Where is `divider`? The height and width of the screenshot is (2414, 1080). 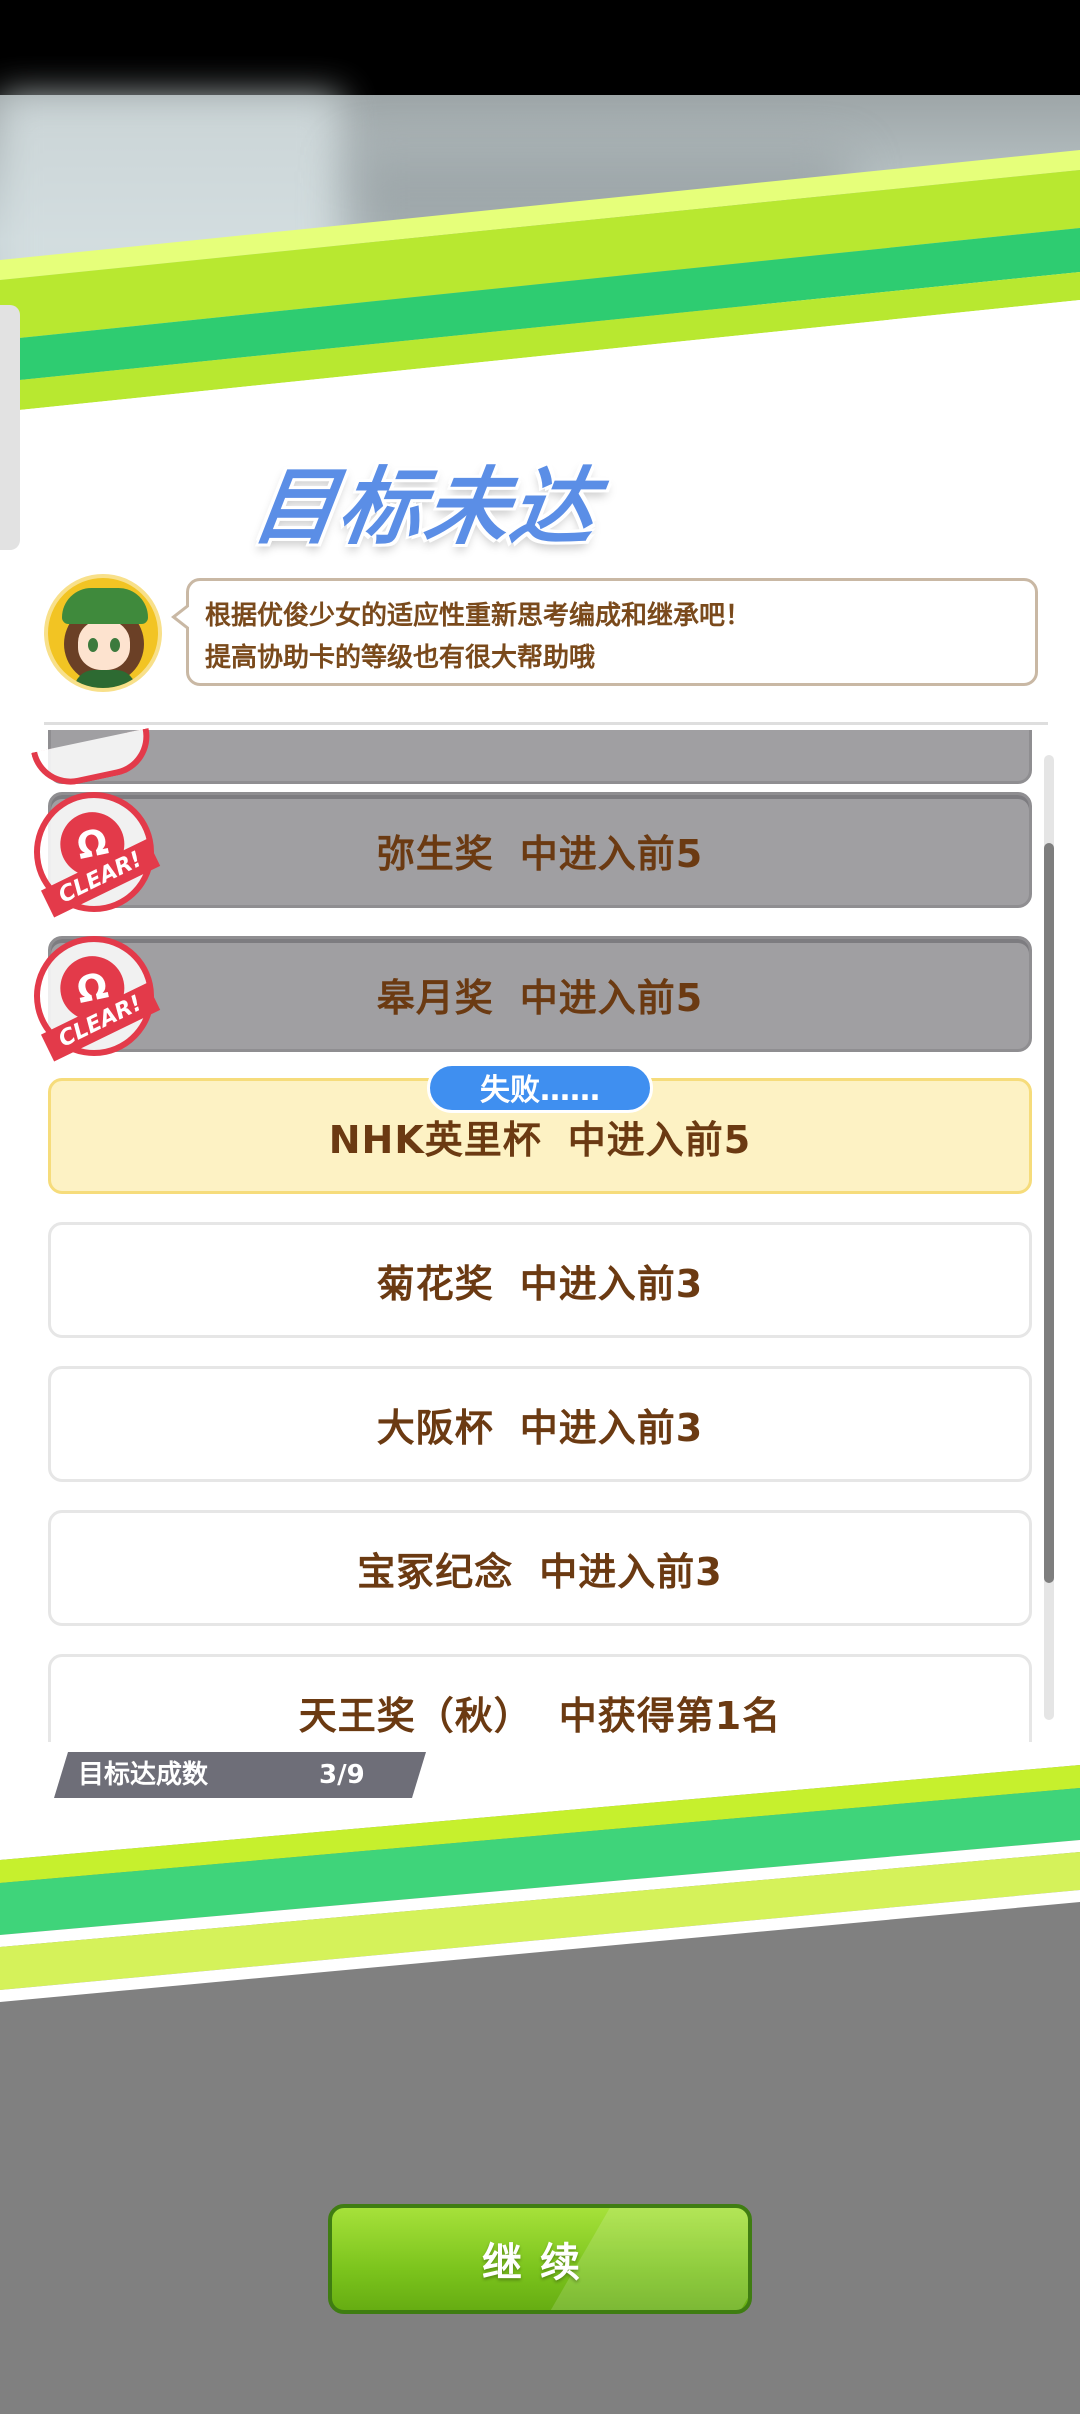
divider is located at coordinates (546, 723).